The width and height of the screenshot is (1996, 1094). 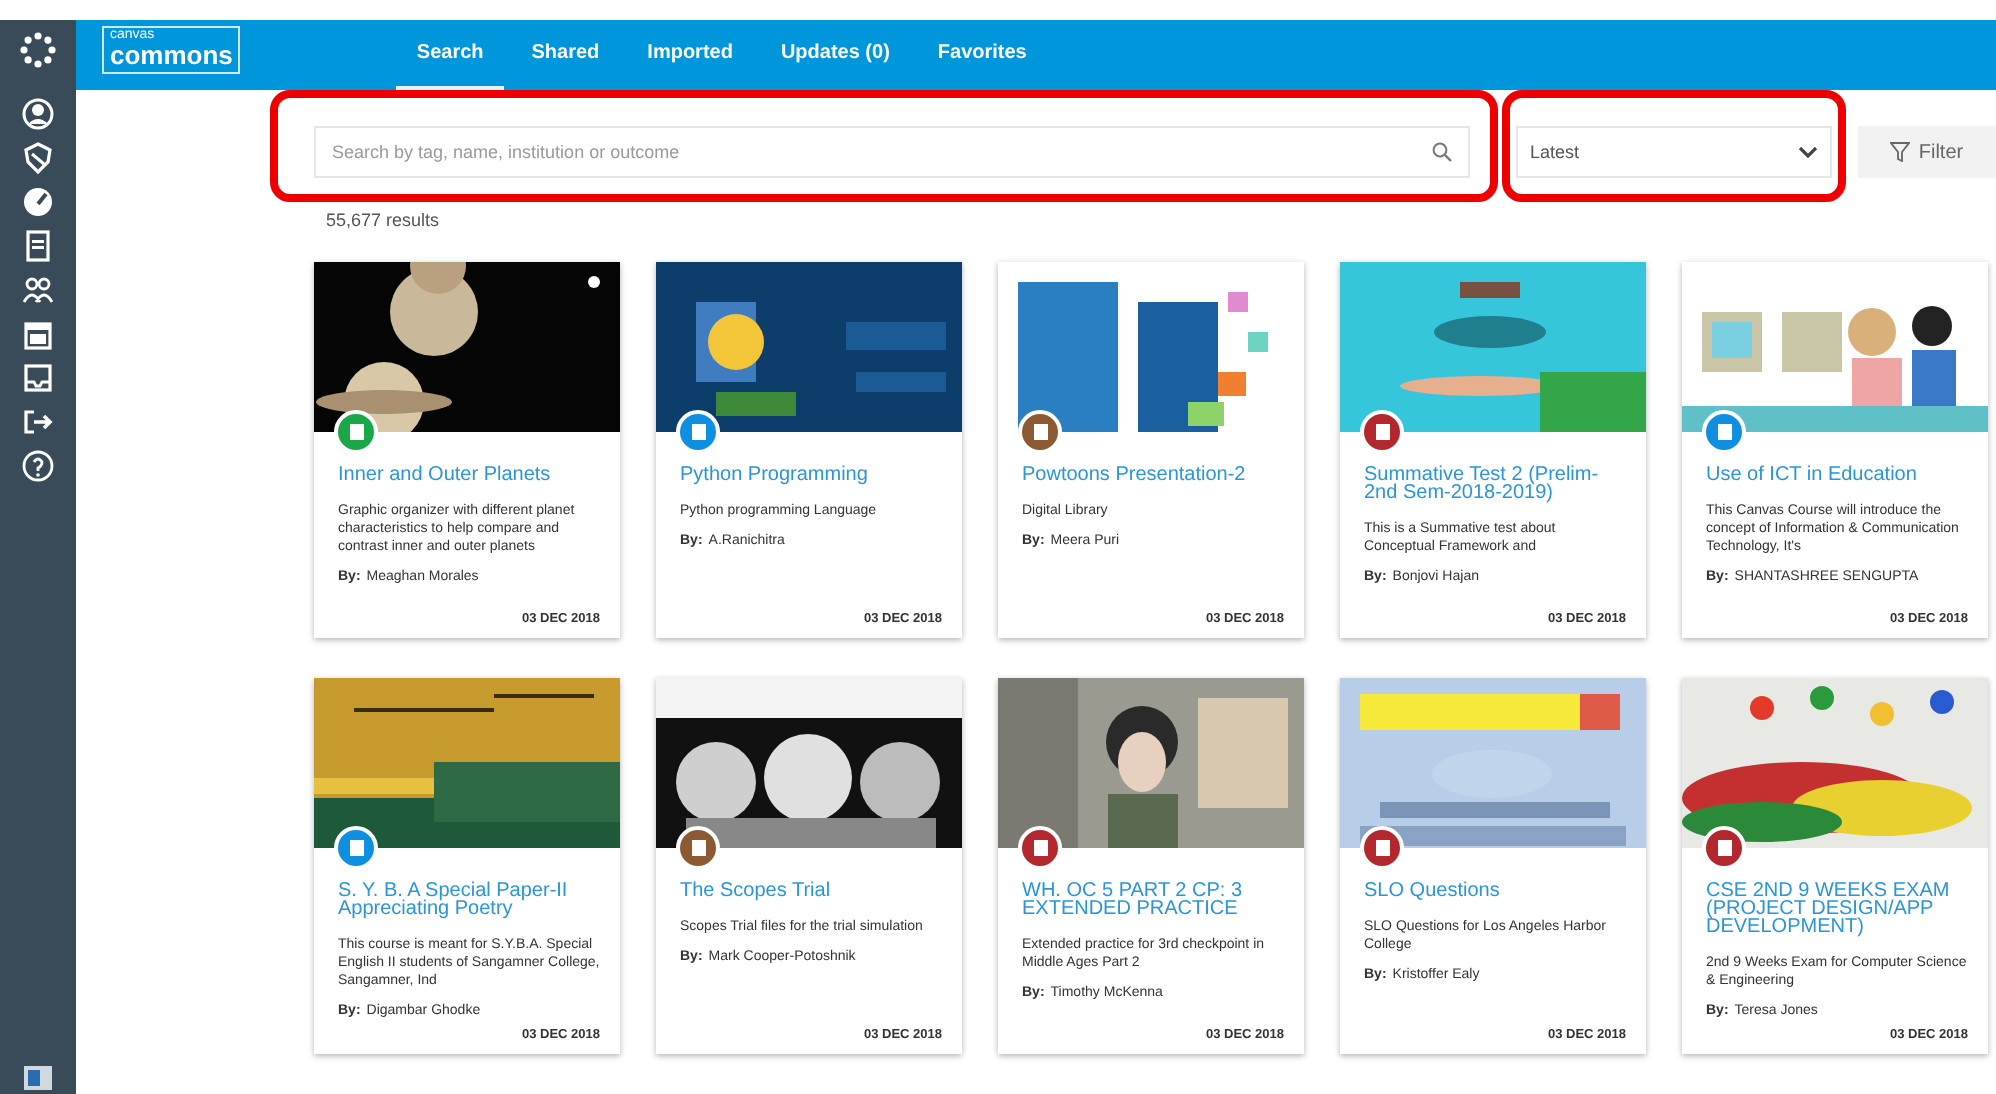 I want to click on card-title: Summative Test 2 (Prelim-2nd Sem-2018-2019), so click(x=1495, y=484).